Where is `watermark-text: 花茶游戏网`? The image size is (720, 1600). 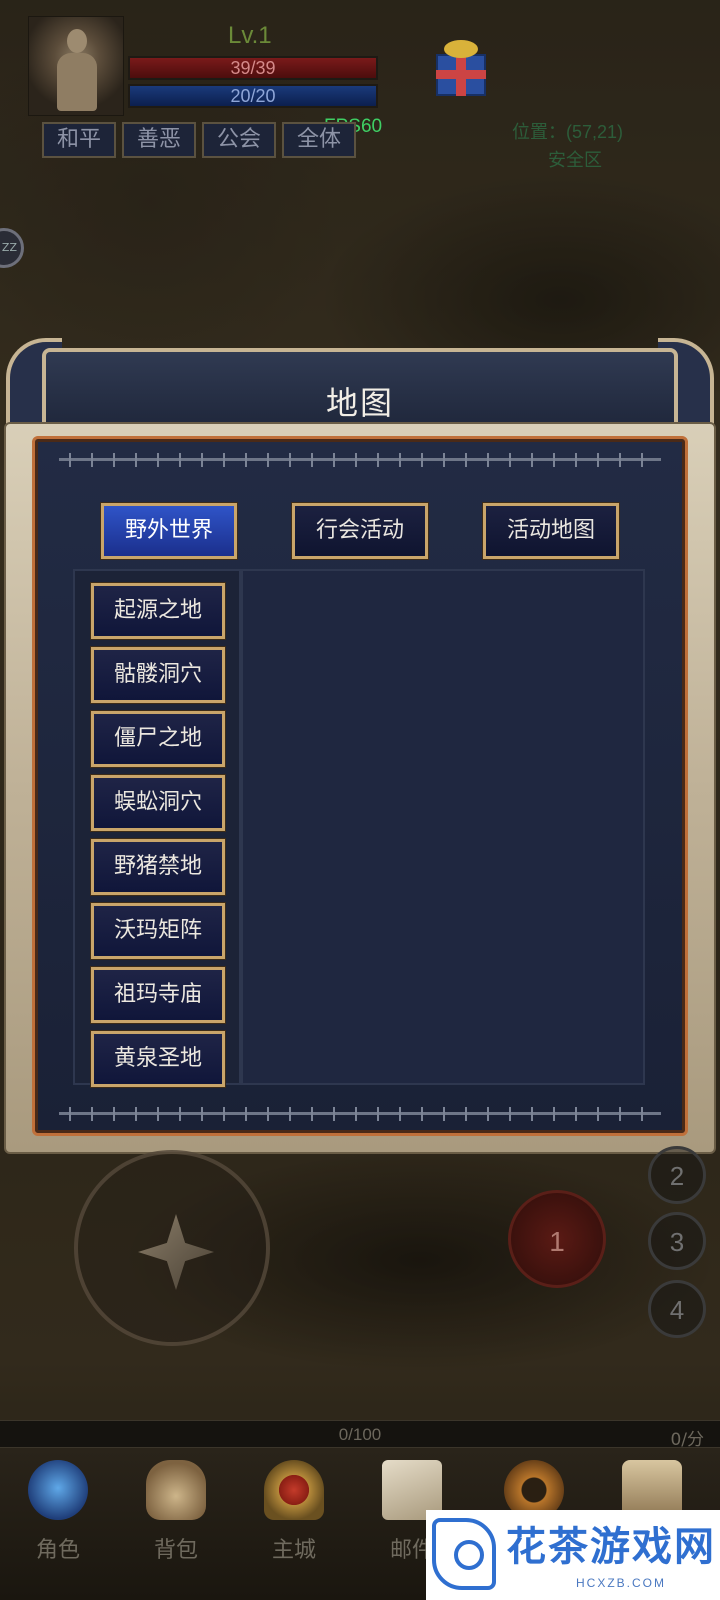 watermark-text: 花茶游戏网 is located at coordinates (611, 1547).